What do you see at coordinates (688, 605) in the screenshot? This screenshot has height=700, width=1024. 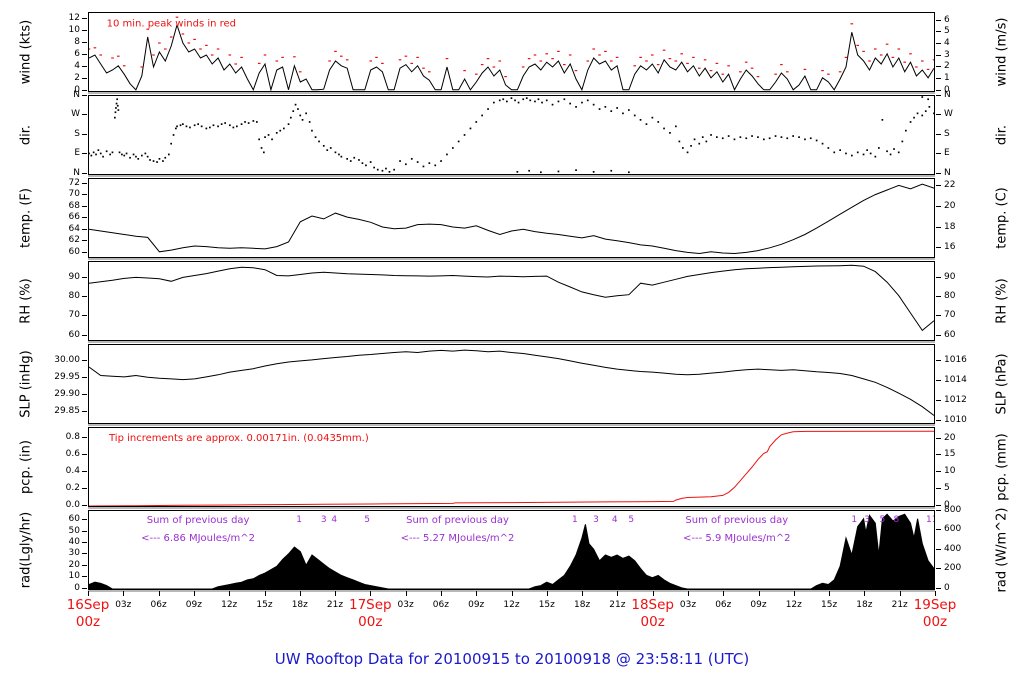 I see `x-axis-minor-label: 03z` at bounding box center [688, 605].